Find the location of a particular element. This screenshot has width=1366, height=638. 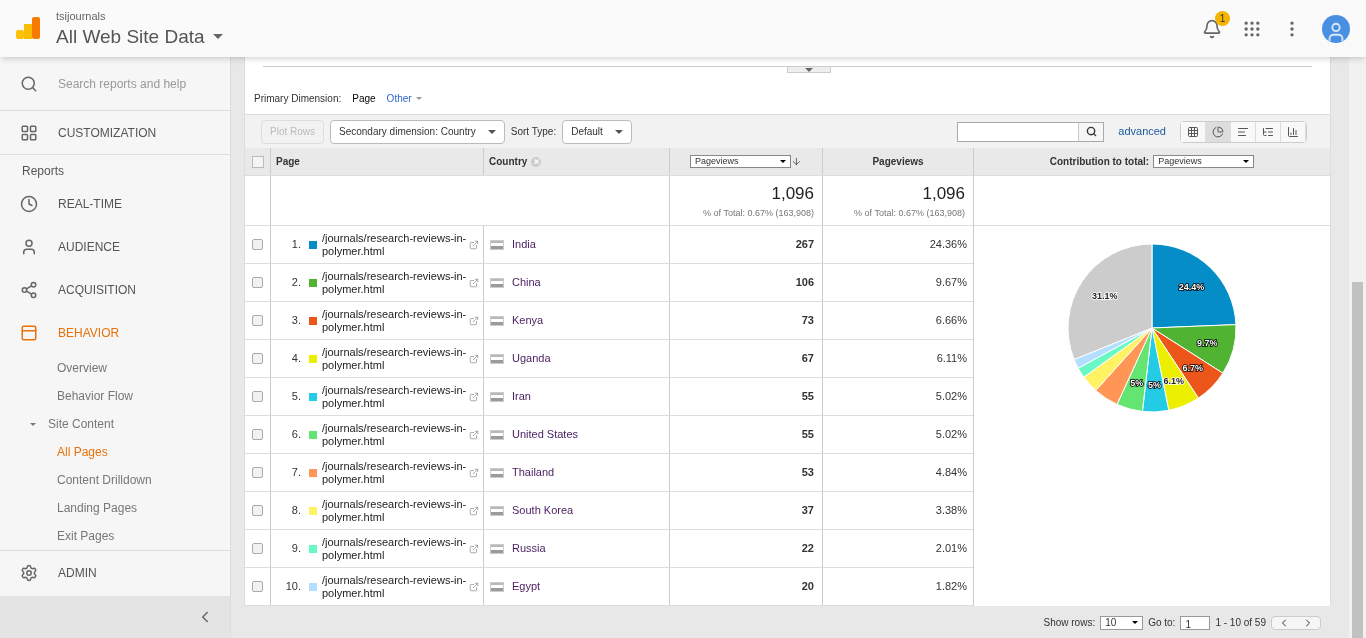

country-name: Kenya is located at coordinates (528, 320).